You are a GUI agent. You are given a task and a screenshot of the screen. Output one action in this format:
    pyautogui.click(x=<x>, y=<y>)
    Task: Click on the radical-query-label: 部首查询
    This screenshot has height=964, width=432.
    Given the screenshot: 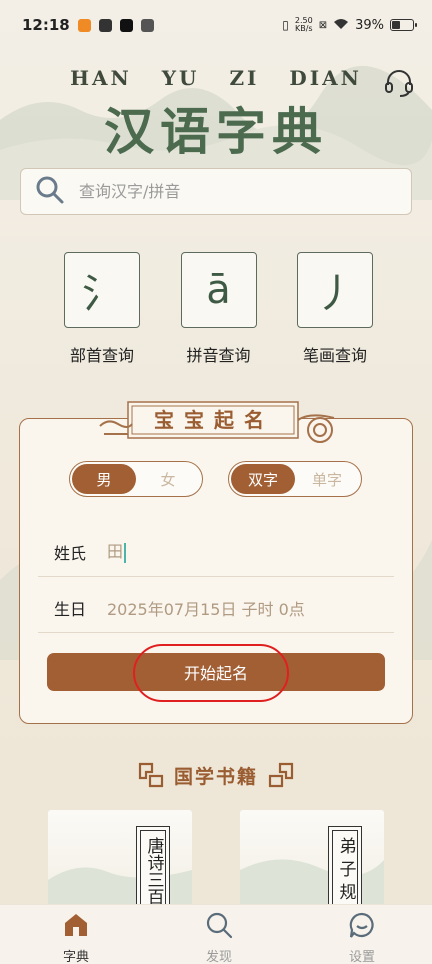 What is the action you would take?
    pyautogui.click(x=101, y=355)
    